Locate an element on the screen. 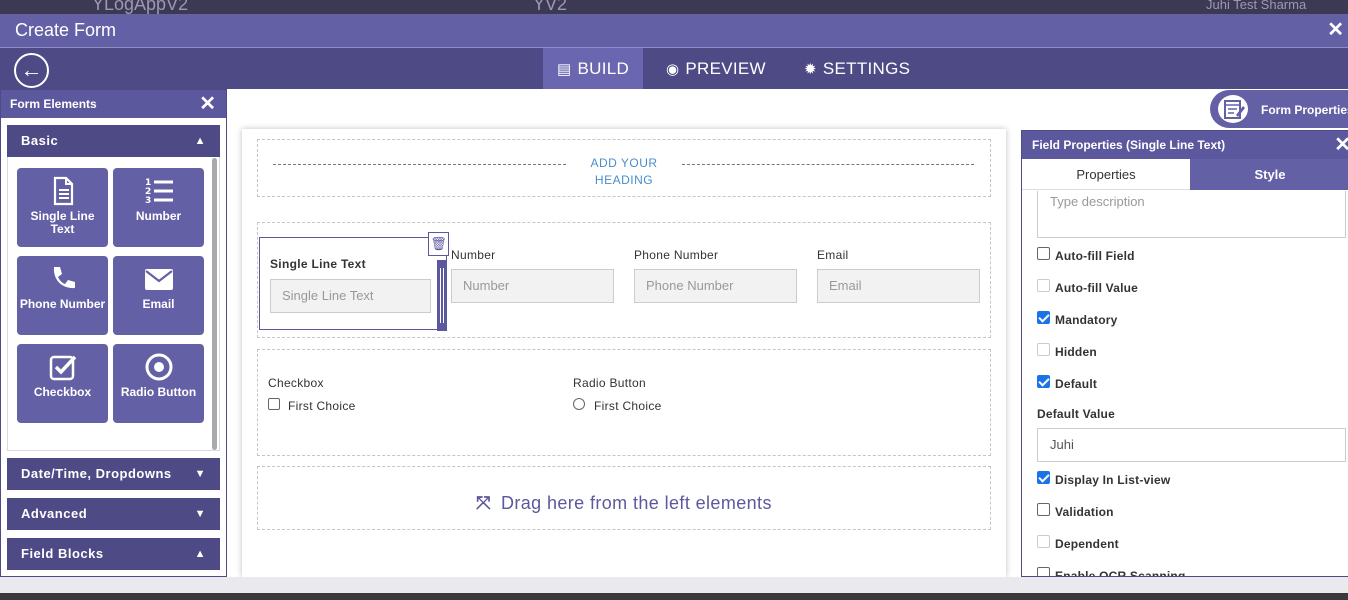 The width and height of the screenshot is (1348, 600). field-label: Single Line Text is located at coordinates (318, 264).